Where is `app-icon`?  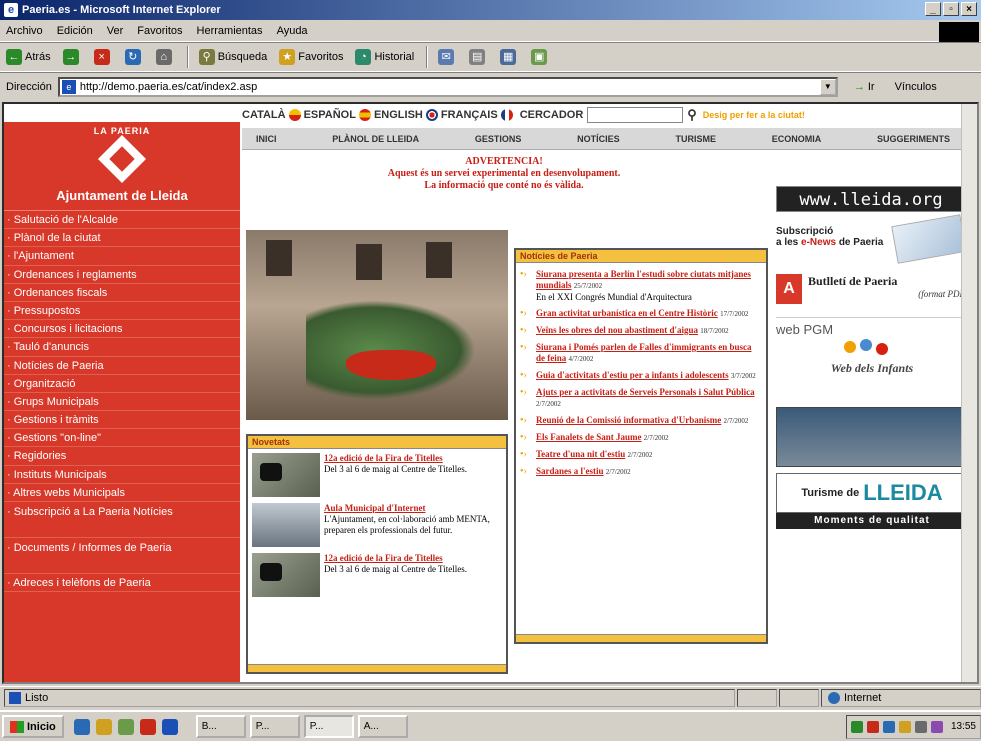
app-icon is located at coordinates (147, 726).